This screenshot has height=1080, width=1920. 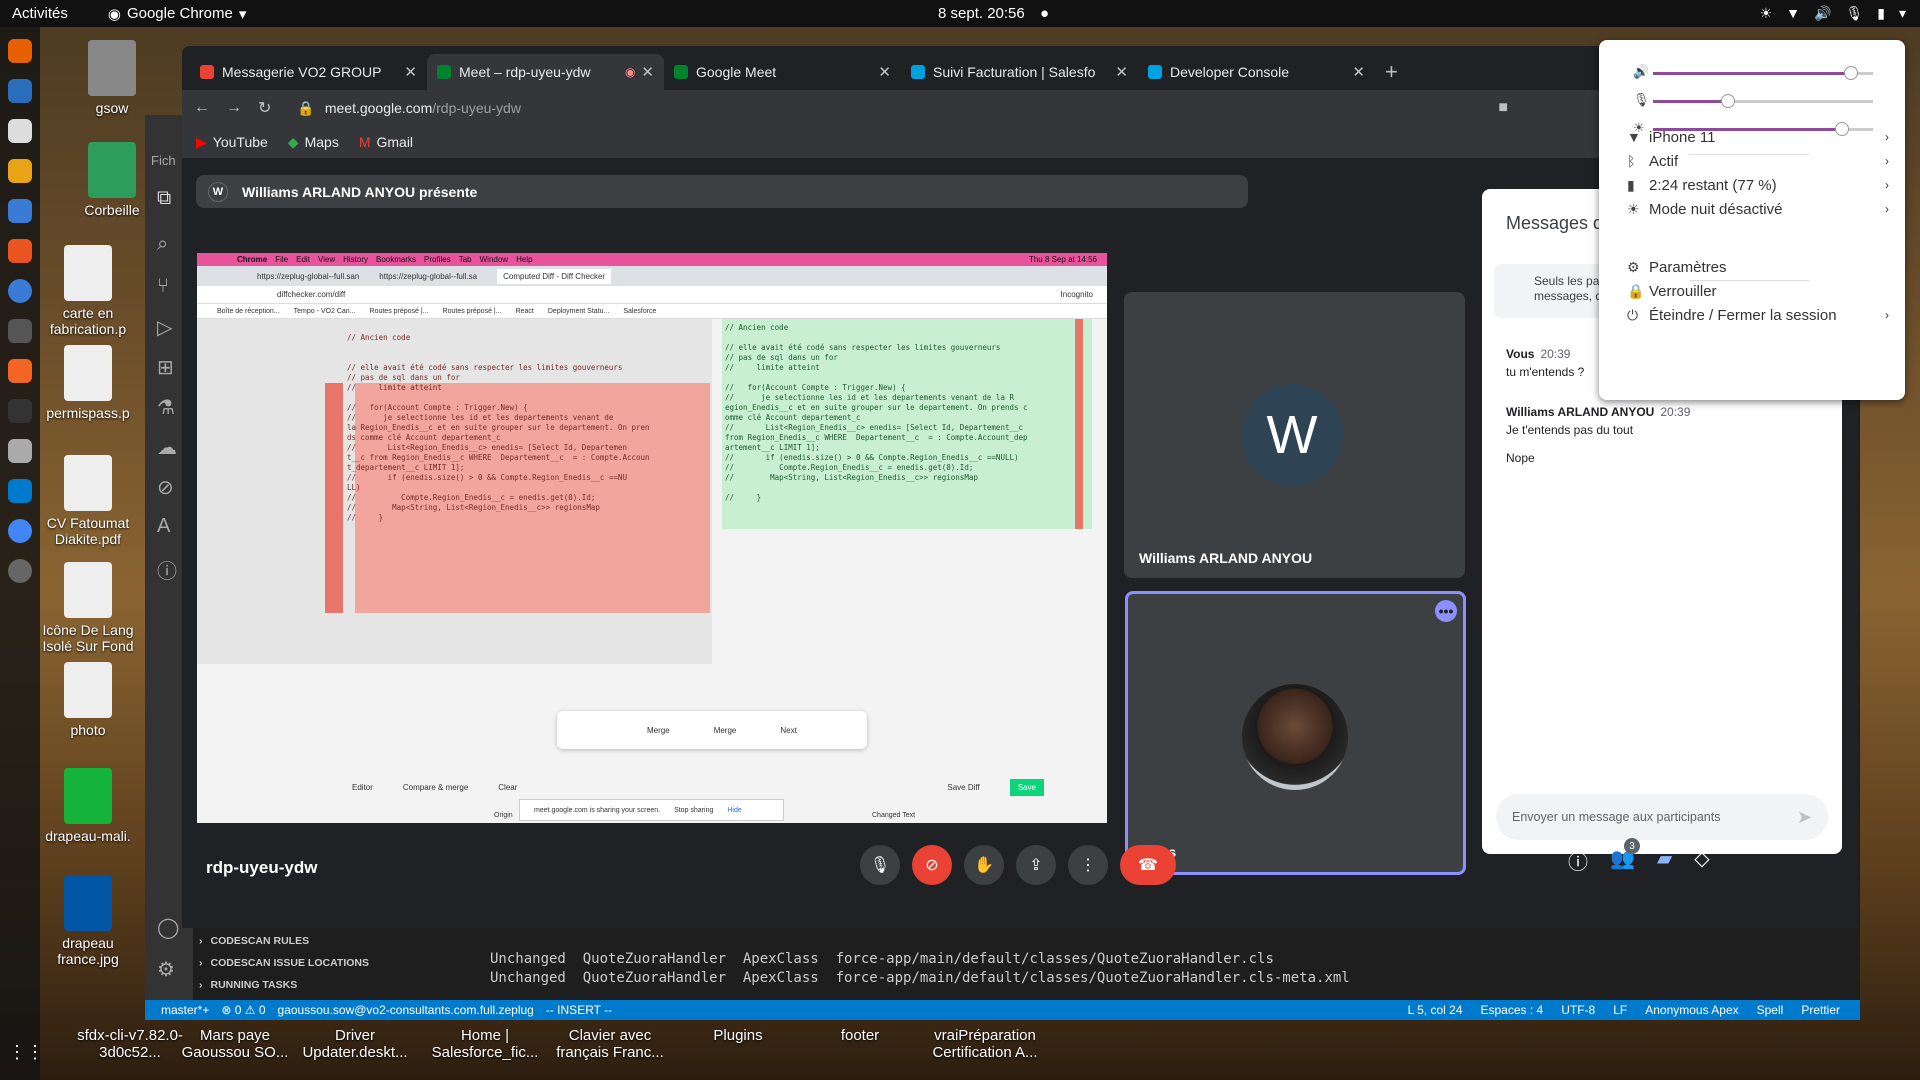 I want to click on eol: LF, so click(x=1620, y=1010).